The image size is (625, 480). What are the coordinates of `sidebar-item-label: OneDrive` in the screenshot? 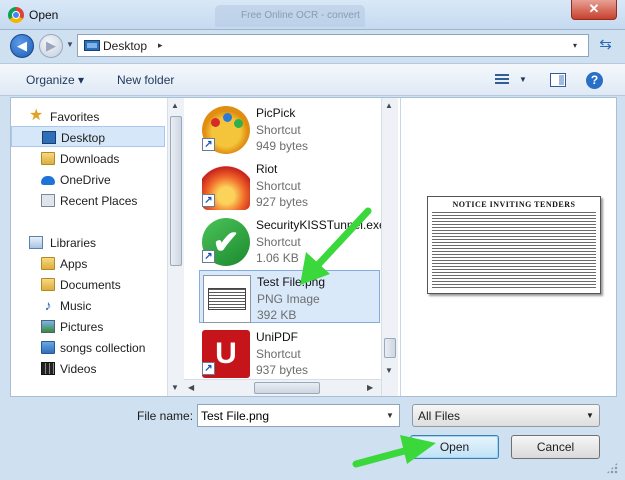 It's located at (85, 180).